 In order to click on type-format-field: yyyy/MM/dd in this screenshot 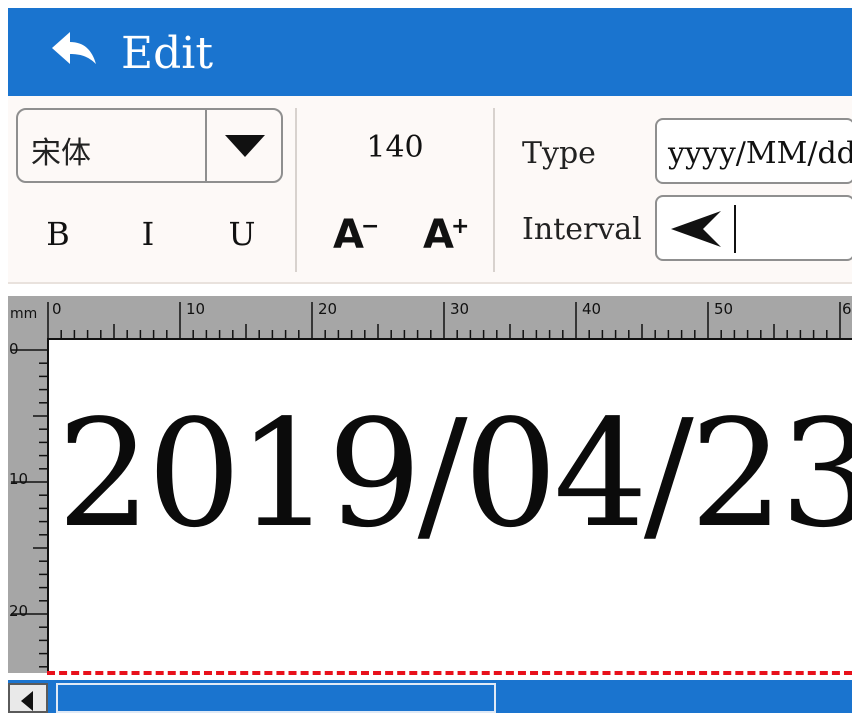, I will do `click(753, 151)`.